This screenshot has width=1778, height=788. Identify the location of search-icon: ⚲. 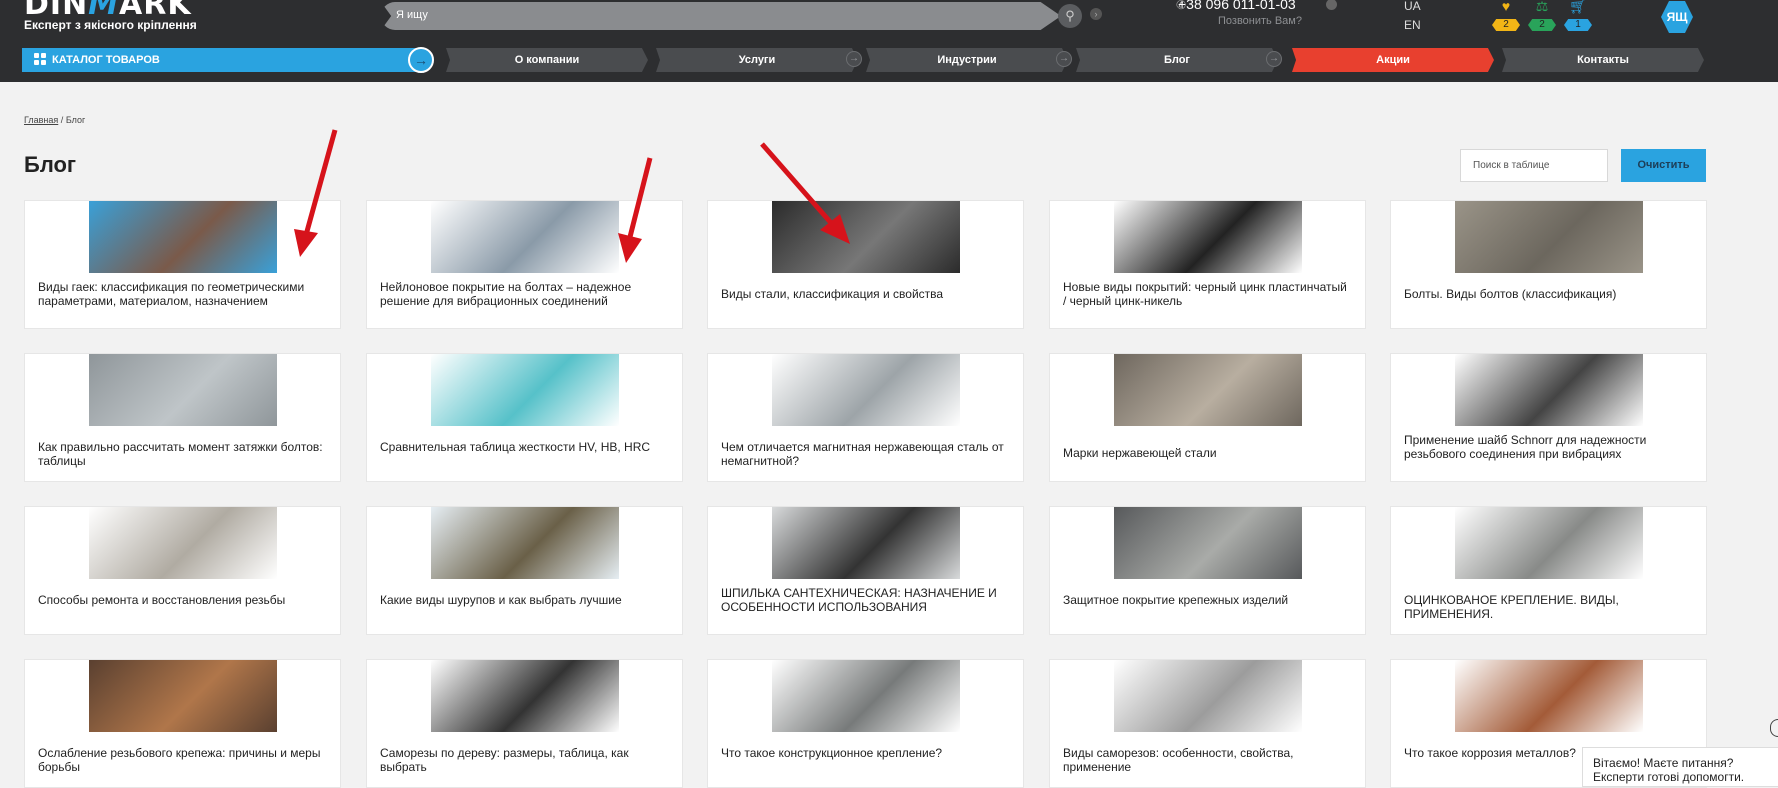
(1070, 16).